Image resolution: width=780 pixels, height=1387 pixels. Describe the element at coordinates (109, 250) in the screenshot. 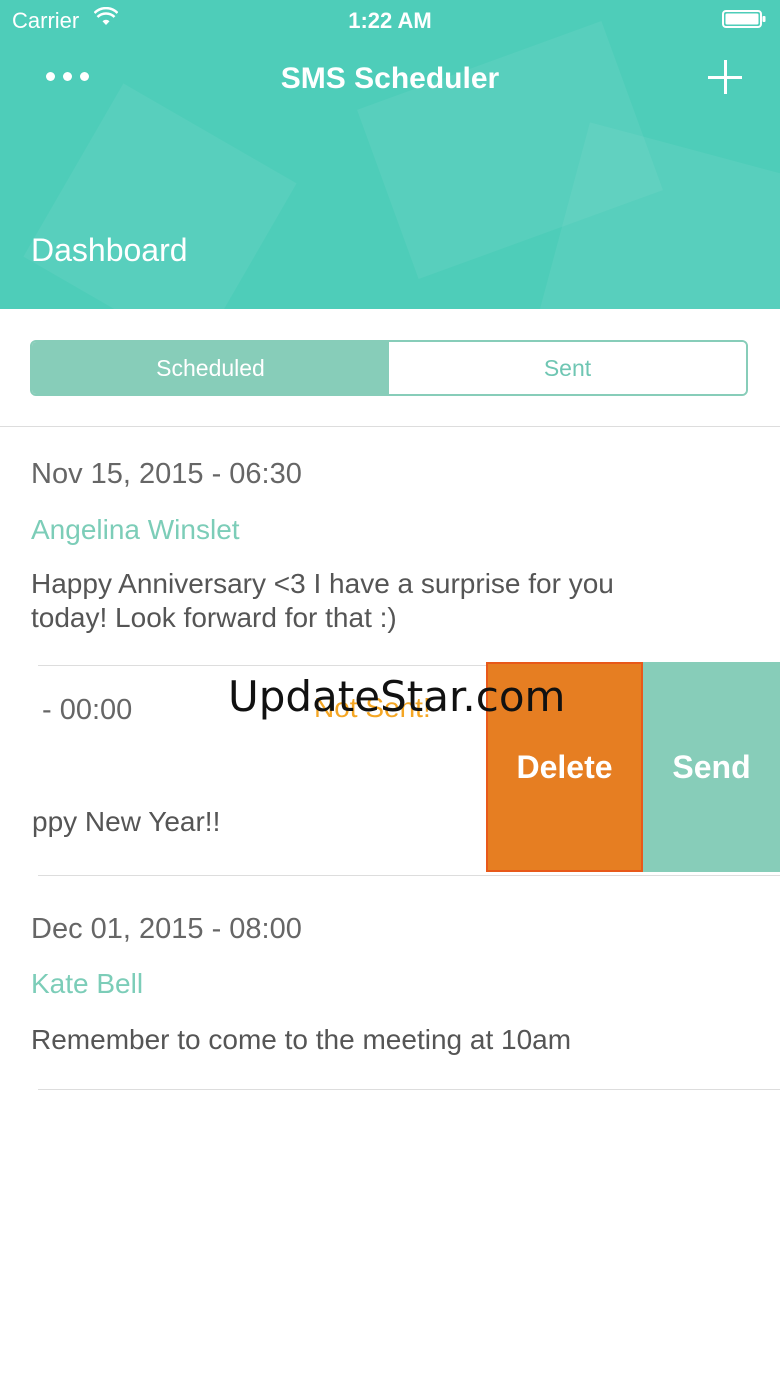

I see `dashboard-title: Dashboard` at that location.